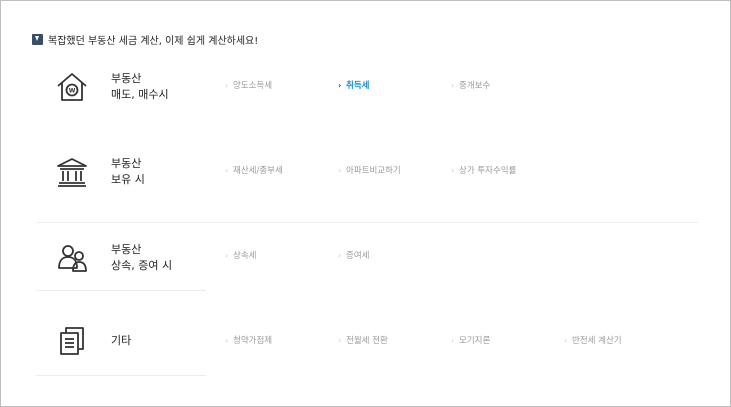 The height and width of the screenshot is (407, 731). What do you see at coordinates (72, 87) in the screenshot?
I see `house-won-icon: W` at bounding box center [72, 87].